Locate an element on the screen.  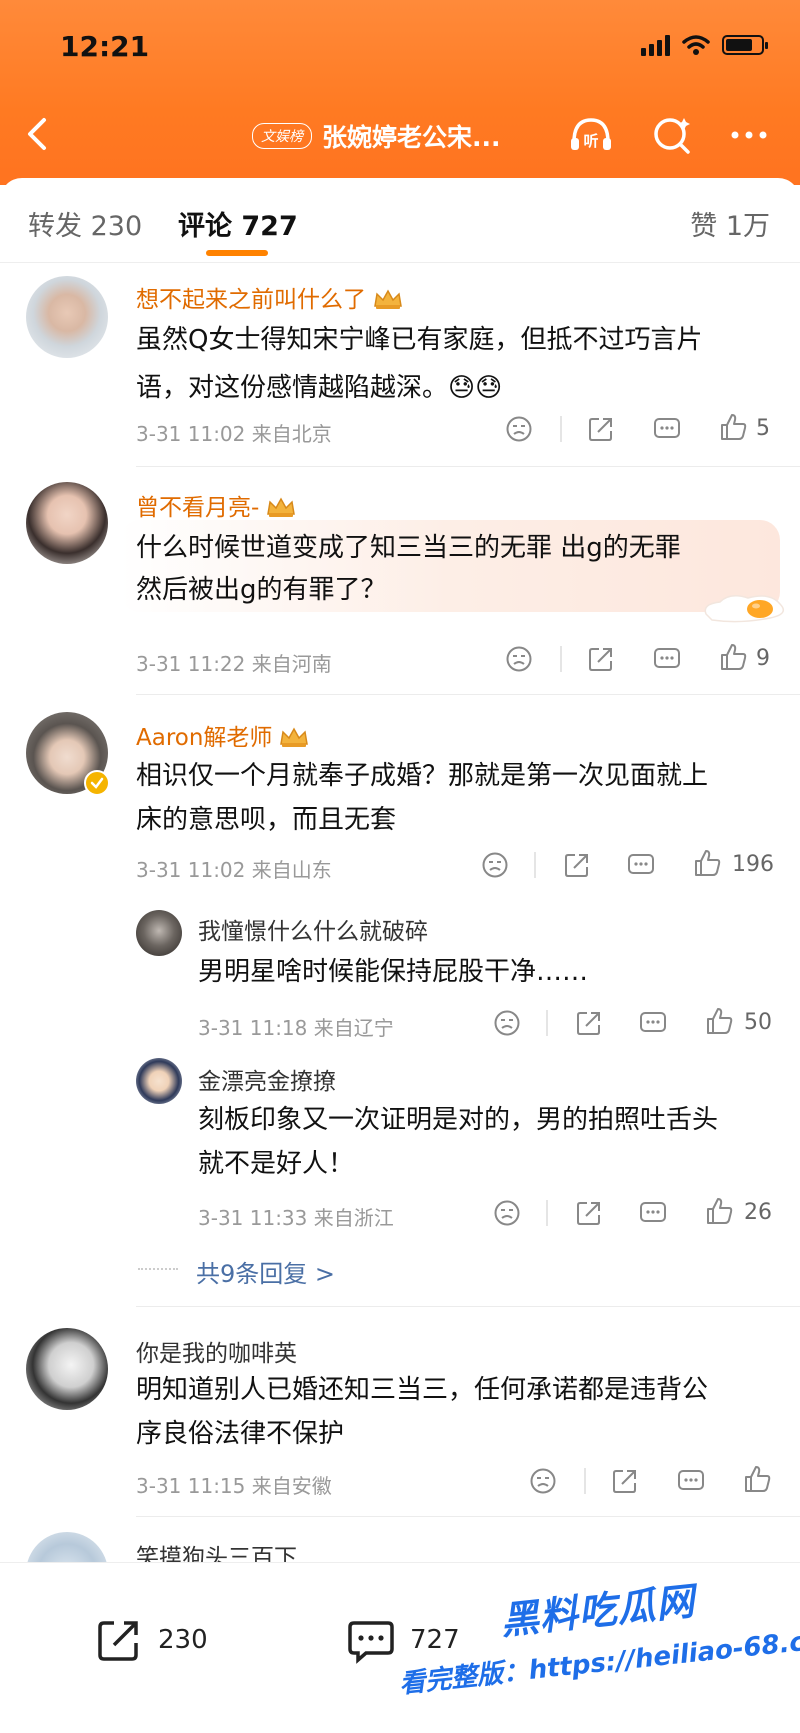
fried-egg-icon is located at coordinates (744, 609).